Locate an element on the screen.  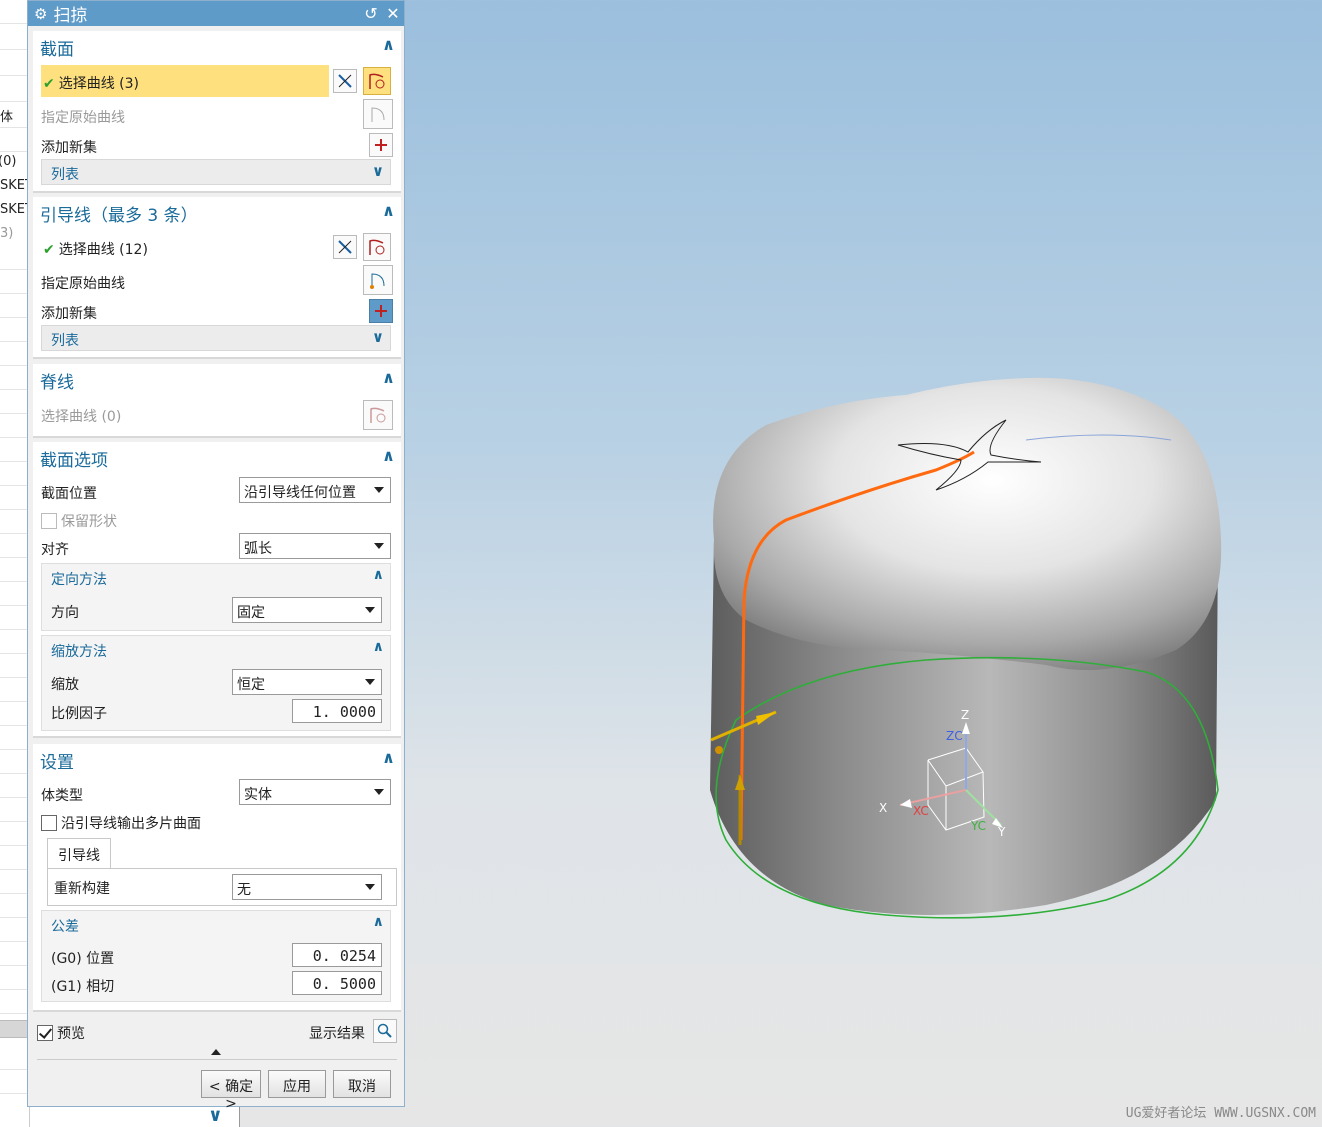
axis-label-x: X is located at coordinates (883, 808).